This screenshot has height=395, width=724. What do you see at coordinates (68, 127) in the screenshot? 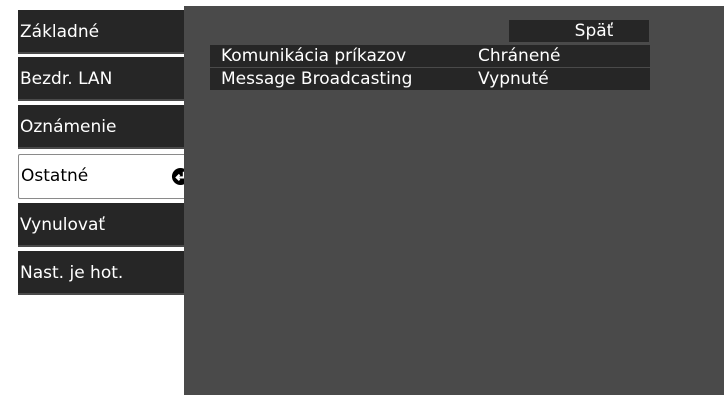
I see `sidebar-item-label: Oznámenie` at bounding box center [68, 127].